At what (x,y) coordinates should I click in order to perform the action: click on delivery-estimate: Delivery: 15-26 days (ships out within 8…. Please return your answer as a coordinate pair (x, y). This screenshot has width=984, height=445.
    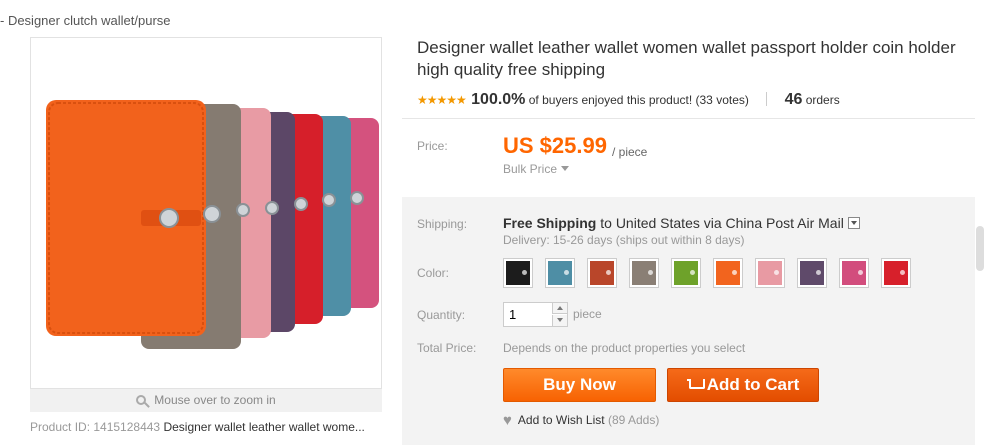
    Looking at the image, I should click on (624, 240).